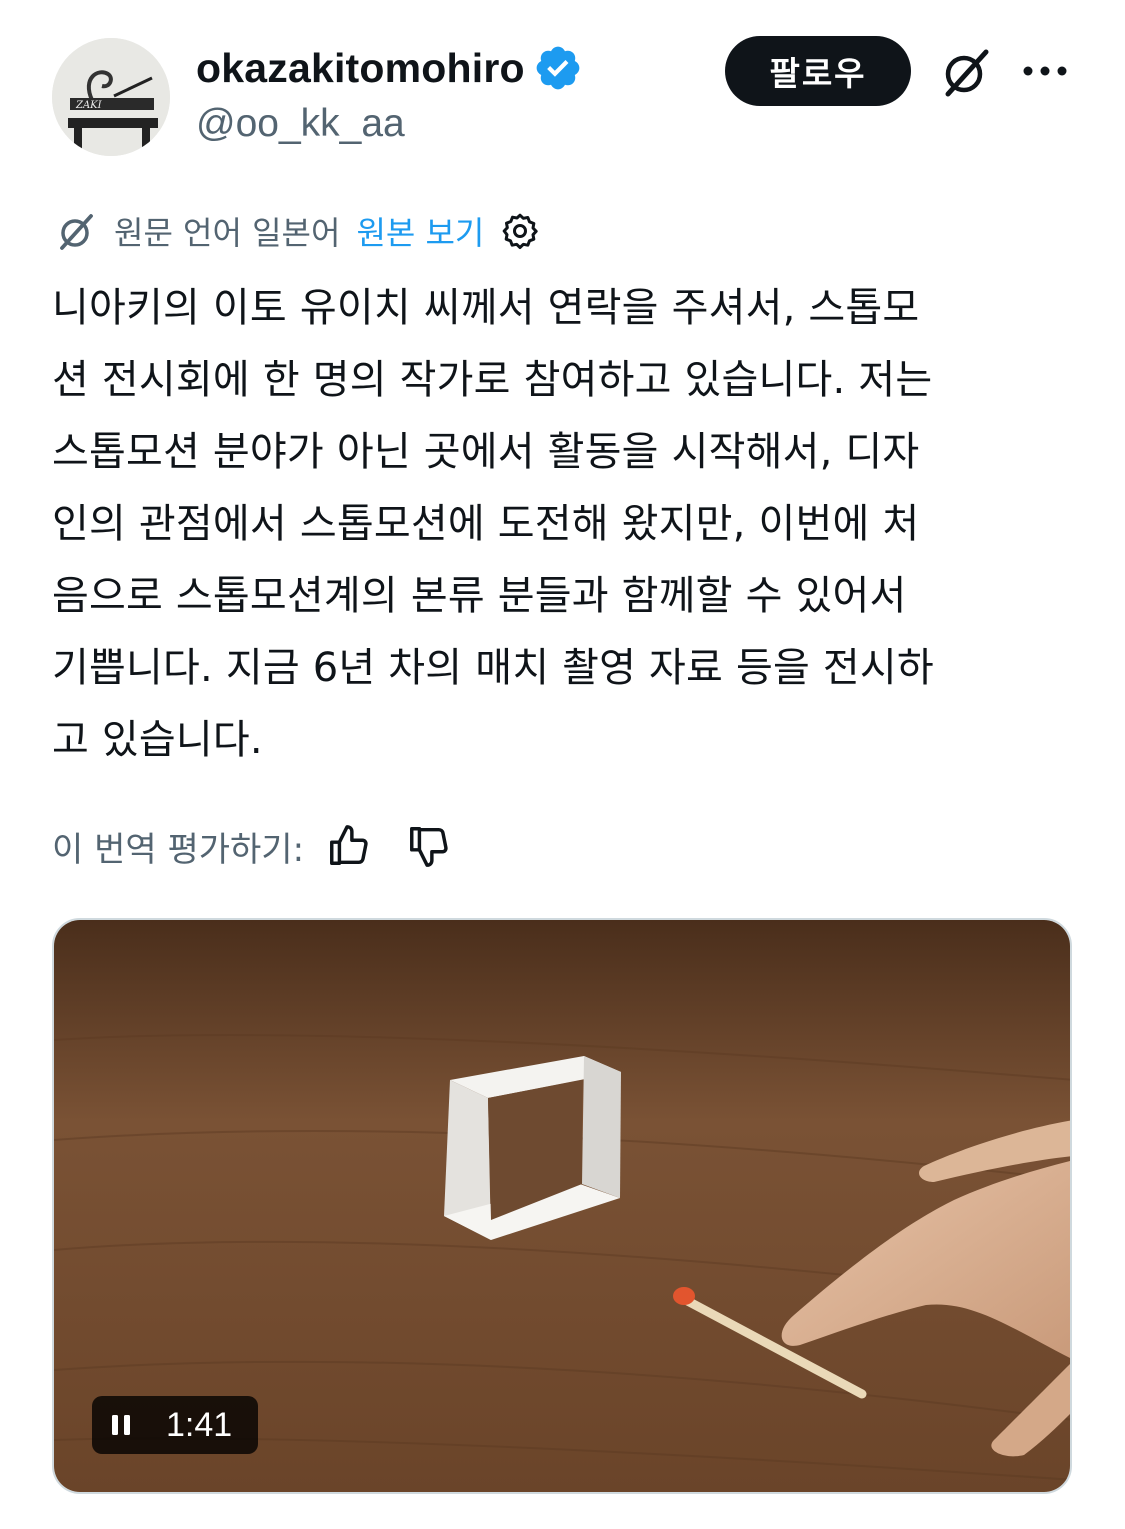  What do you see at coordinates (157, 740) in the screenshot?
I see `tweet-text-line: 고 있습니다.` at bounding box center [157, 740].